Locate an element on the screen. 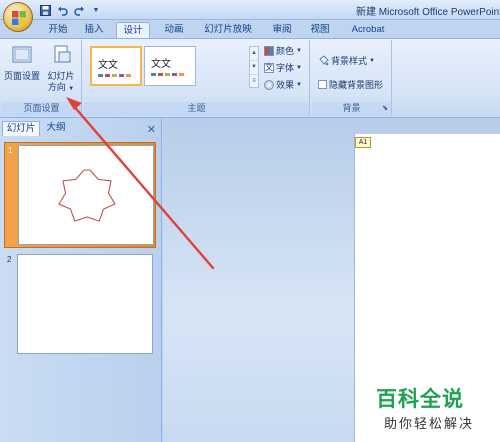 This screenshot has height=442, width=500. theme-effects-button: 效果 ▼ is located at coordinates (283, 84).